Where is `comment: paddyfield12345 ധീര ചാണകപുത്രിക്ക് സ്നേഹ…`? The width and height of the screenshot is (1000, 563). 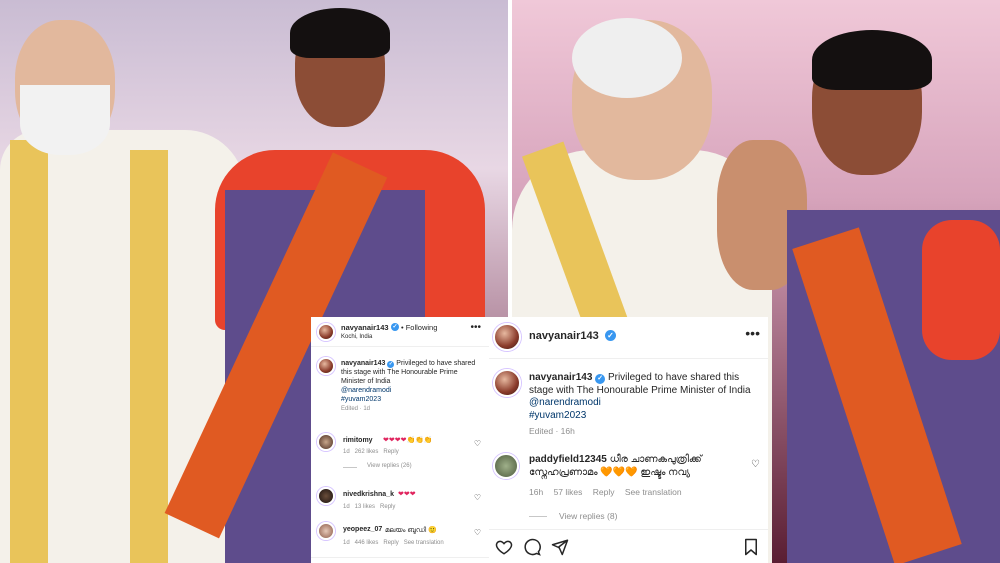
comment: paddyfield12345 ധീര ചാണകപുത്രിക്ക് സ്നേഹ… is located at coordinates (628, 493).